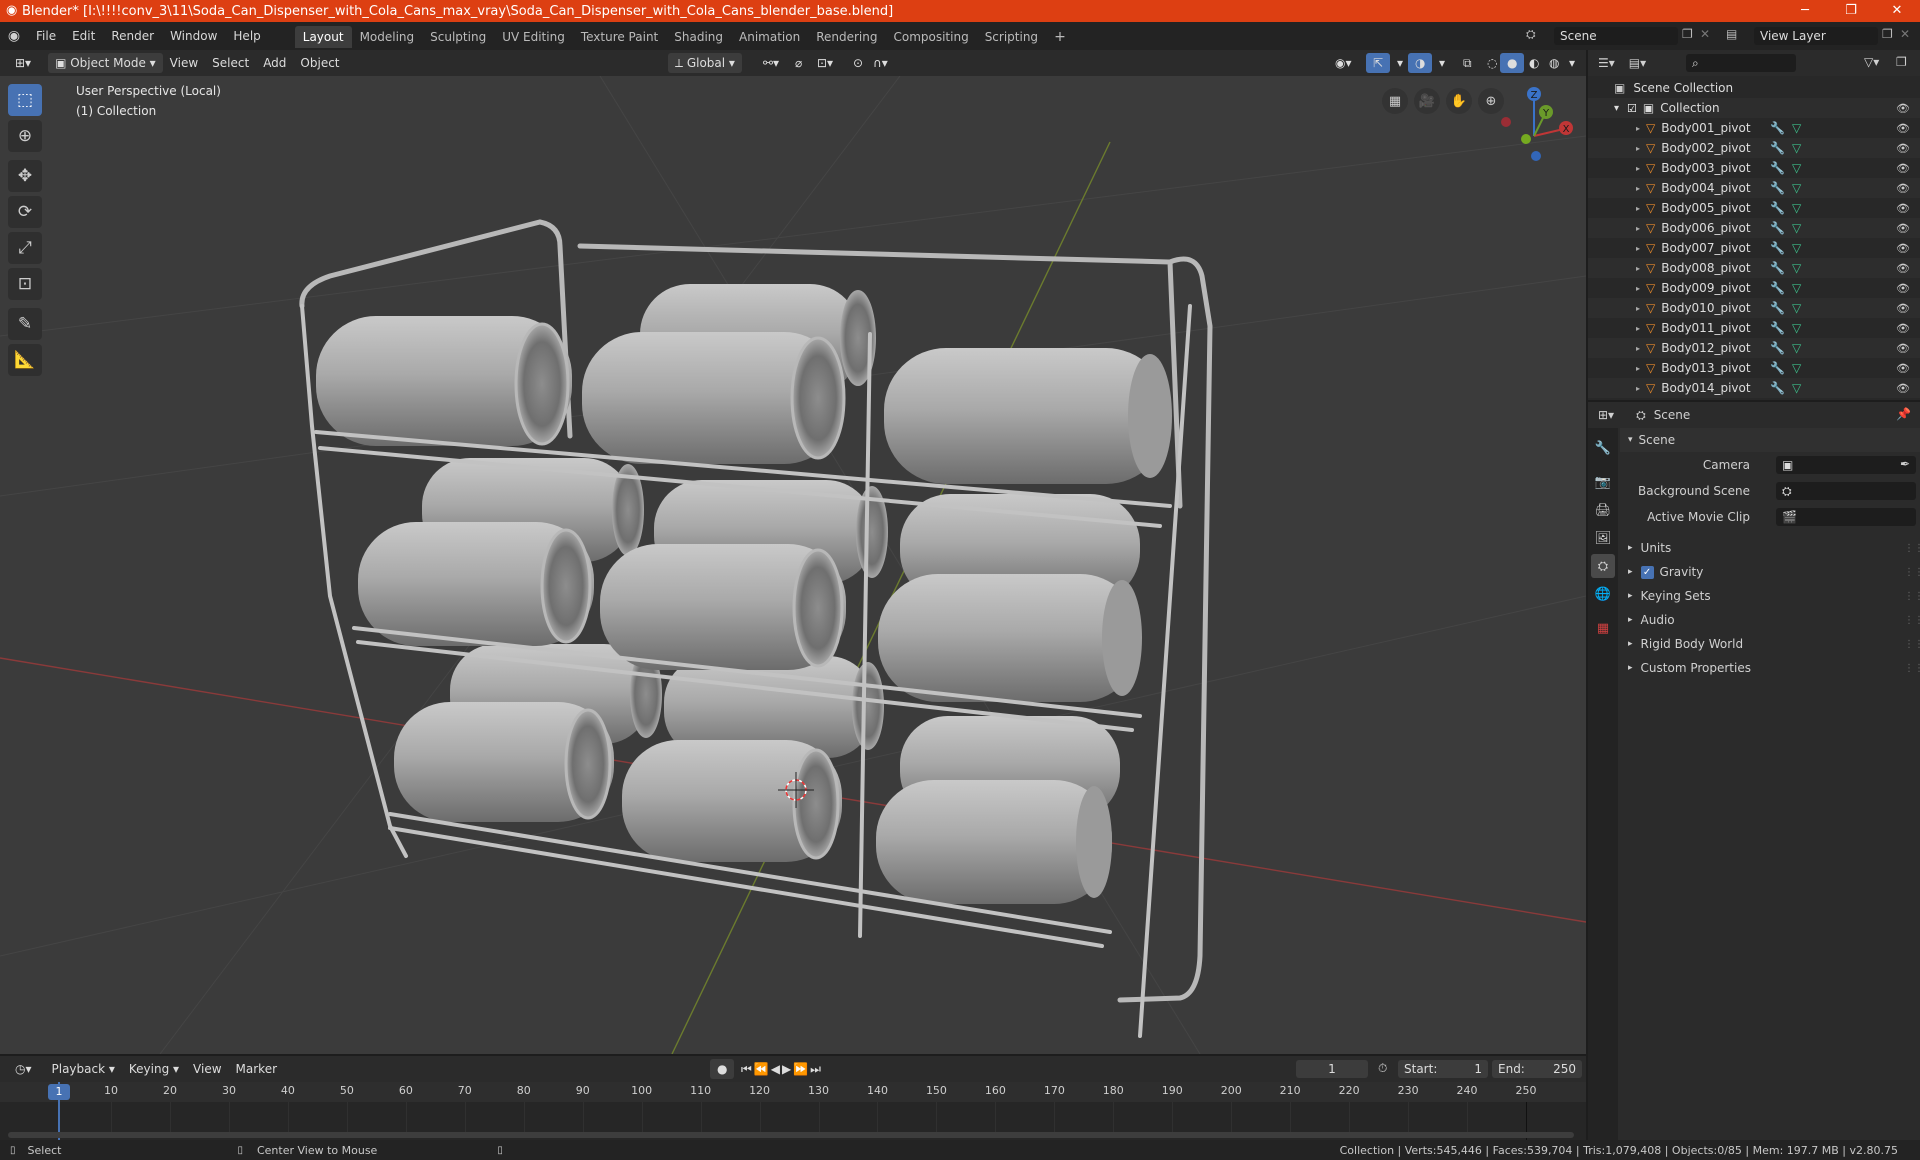  Describe the element at coordinates (1903, 414) in the screenshot. I see `pin-icon: 📌` at that location.